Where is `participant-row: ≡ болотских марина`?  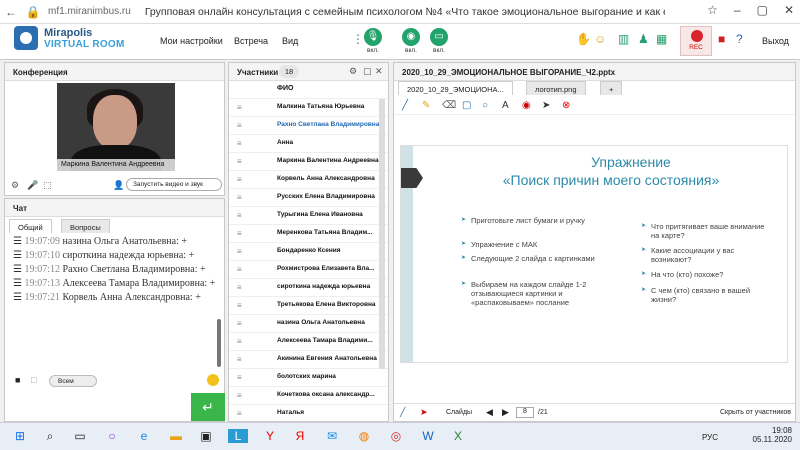 participant-row: ≡ болотских марина is located at coordinates (308, 378).